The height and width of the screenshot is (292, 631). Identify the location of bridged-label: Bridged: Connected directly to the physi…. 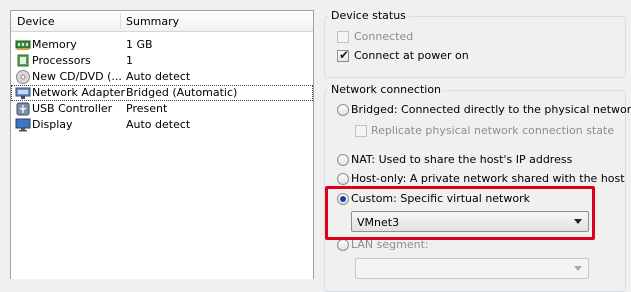
(491, 109).